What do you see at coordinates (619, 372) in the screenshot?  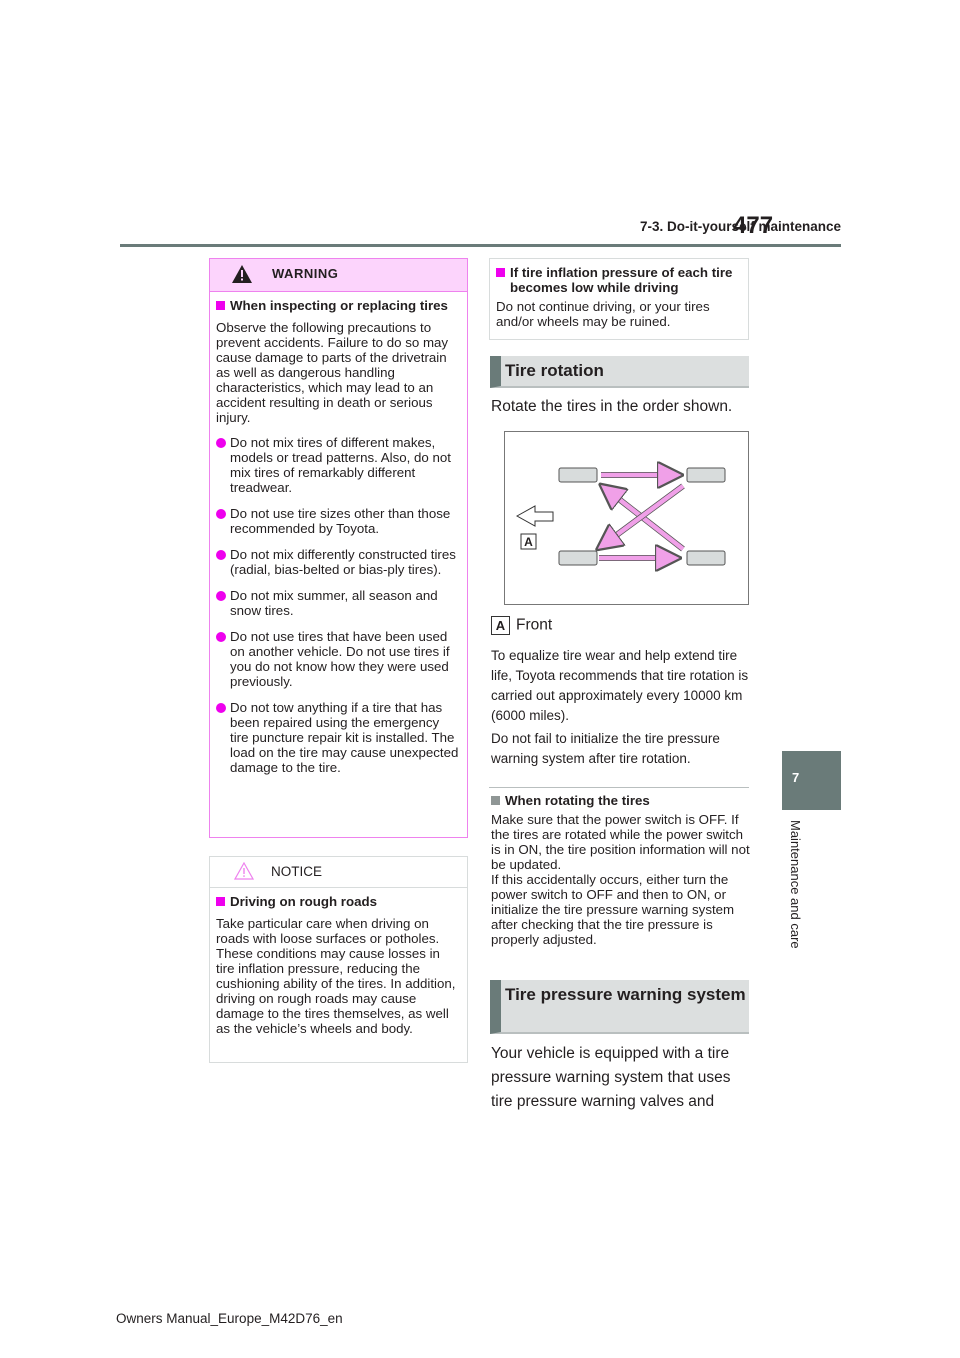 I see `section-heading-tire-rotation: Tire rotation` at bounding box center [619, 372].